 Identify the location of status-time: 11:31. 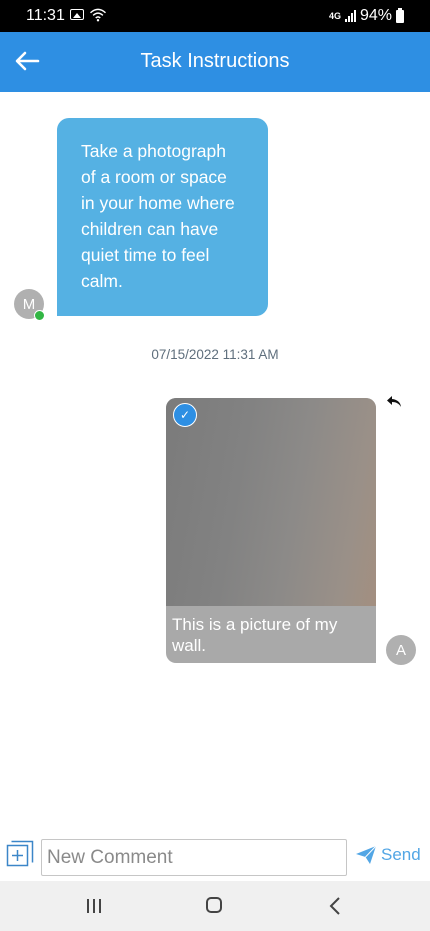
(45, 15).